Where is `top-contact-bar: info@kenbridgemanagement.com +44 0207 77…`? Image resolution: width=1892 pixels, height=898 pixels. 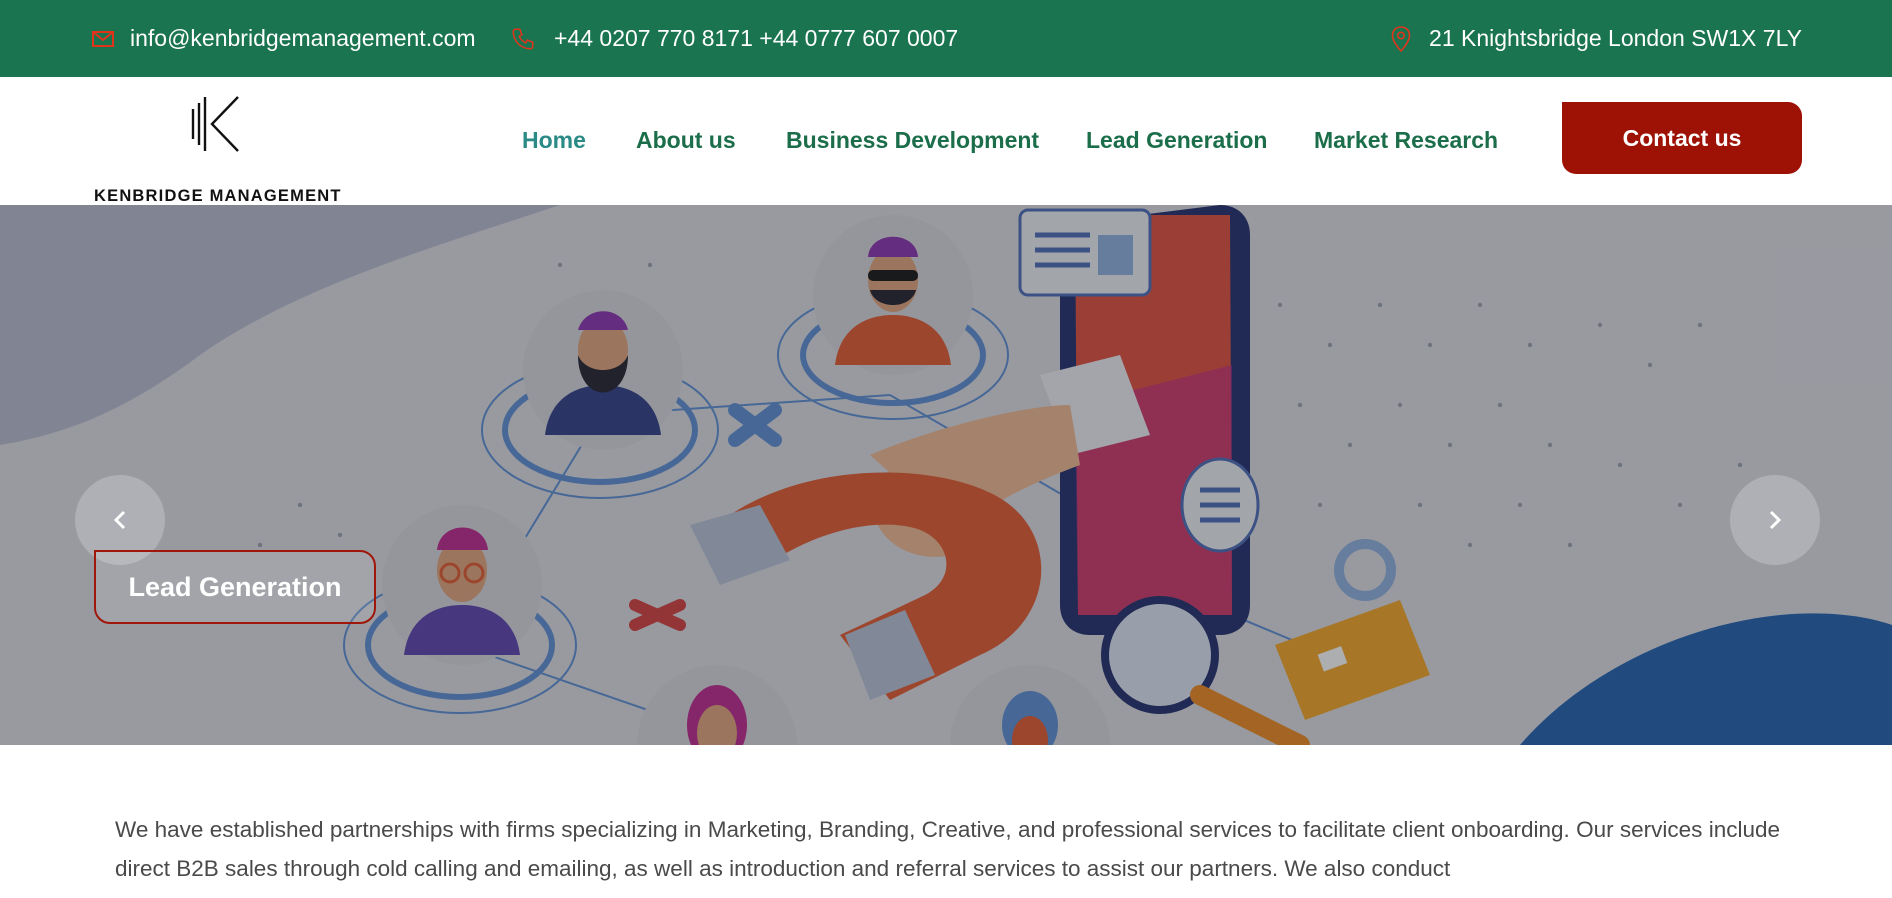 top-contact-bar: info@kenbridgemanagement.com +44 0207 77… is located at coordinates (946, 38).